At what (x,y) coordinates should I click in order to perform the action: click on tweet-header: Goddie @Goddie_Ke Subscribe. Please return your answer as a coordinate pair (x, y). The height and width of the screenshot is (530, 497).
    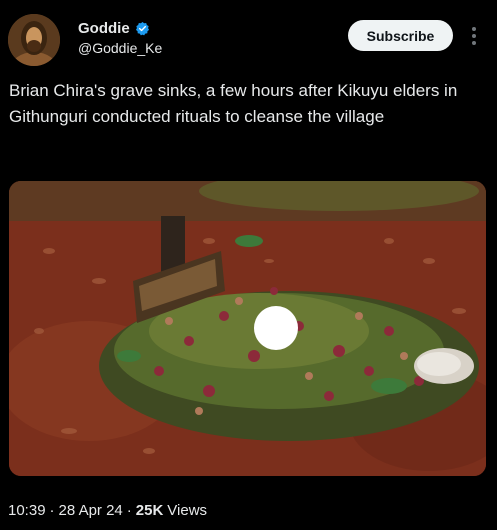
    Looking at the image, I should click on (248, 35).